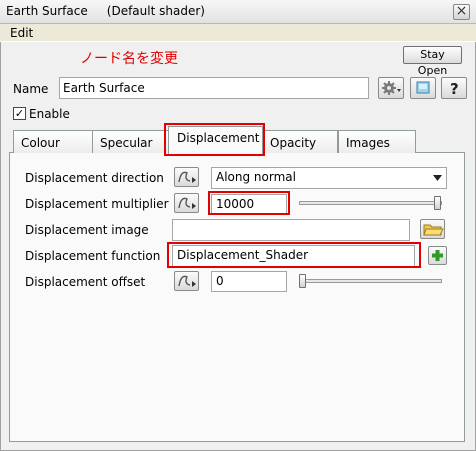 The width and height of the screenshot is (476, 451). What do you see at coordinates (437, 203) in the screenshot?
I see `multiplier-slider-thumb` at bounding box center [437, 203].